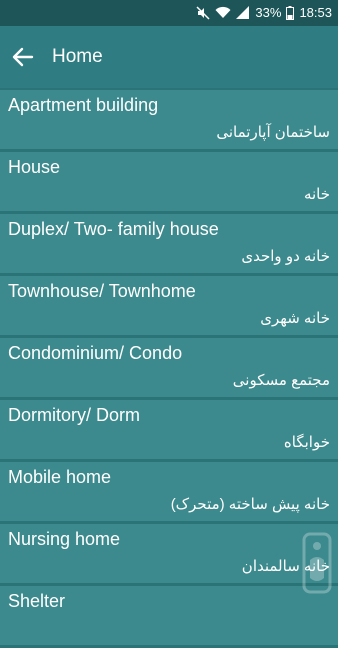 The image size is (338, 648). I want to click on page-title: Home, so click(77, 56).